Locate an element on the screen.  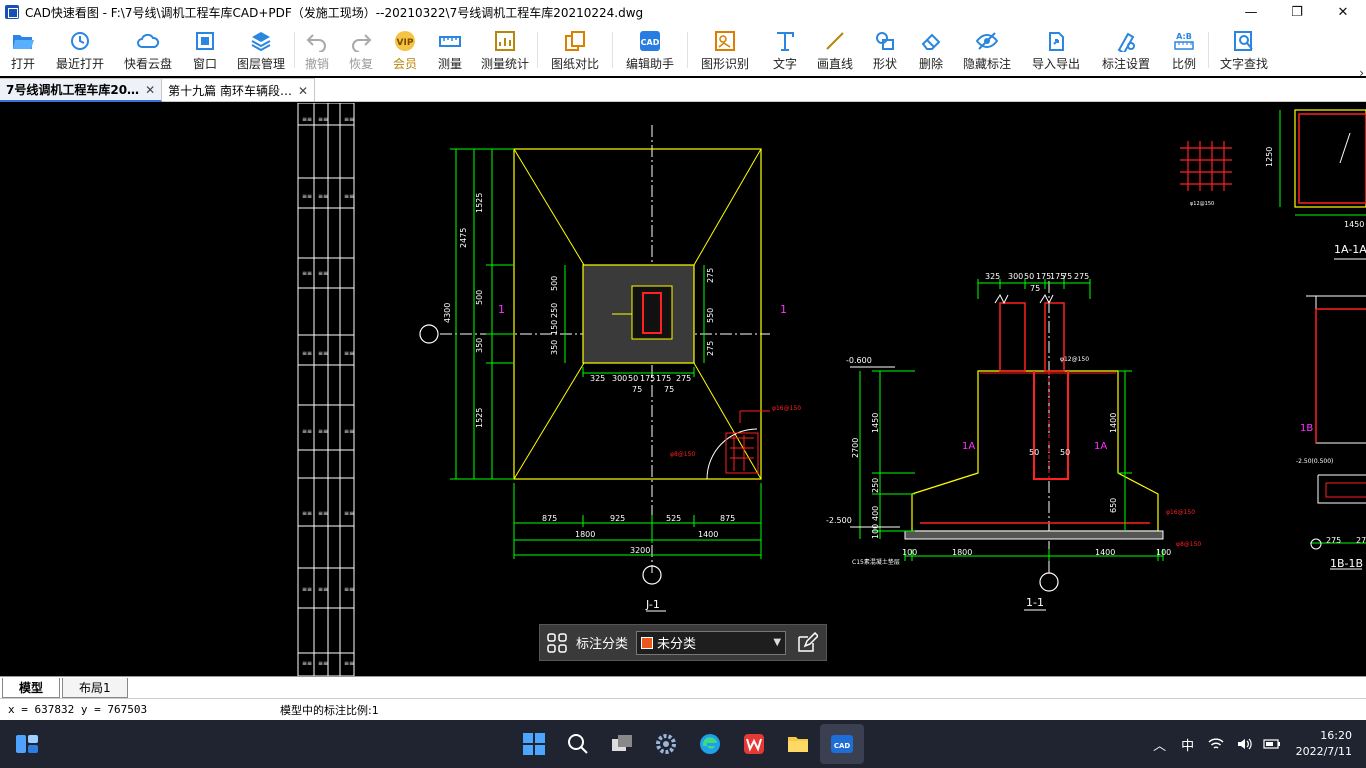
chevron-up-icon: ︿ is located at coordinates (1160, 744).